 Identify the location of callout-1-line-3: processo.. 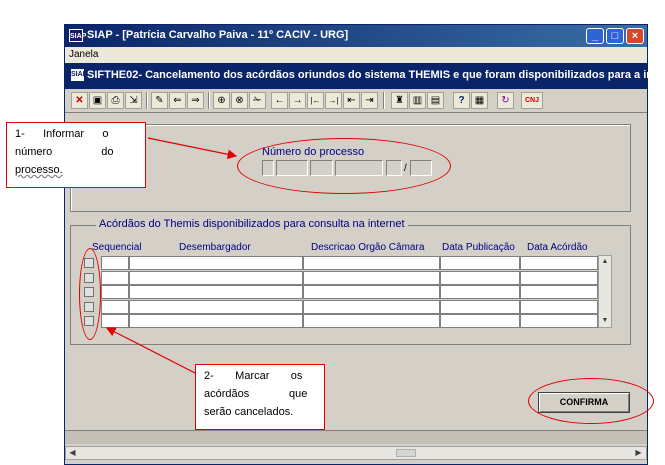
(39, 170).